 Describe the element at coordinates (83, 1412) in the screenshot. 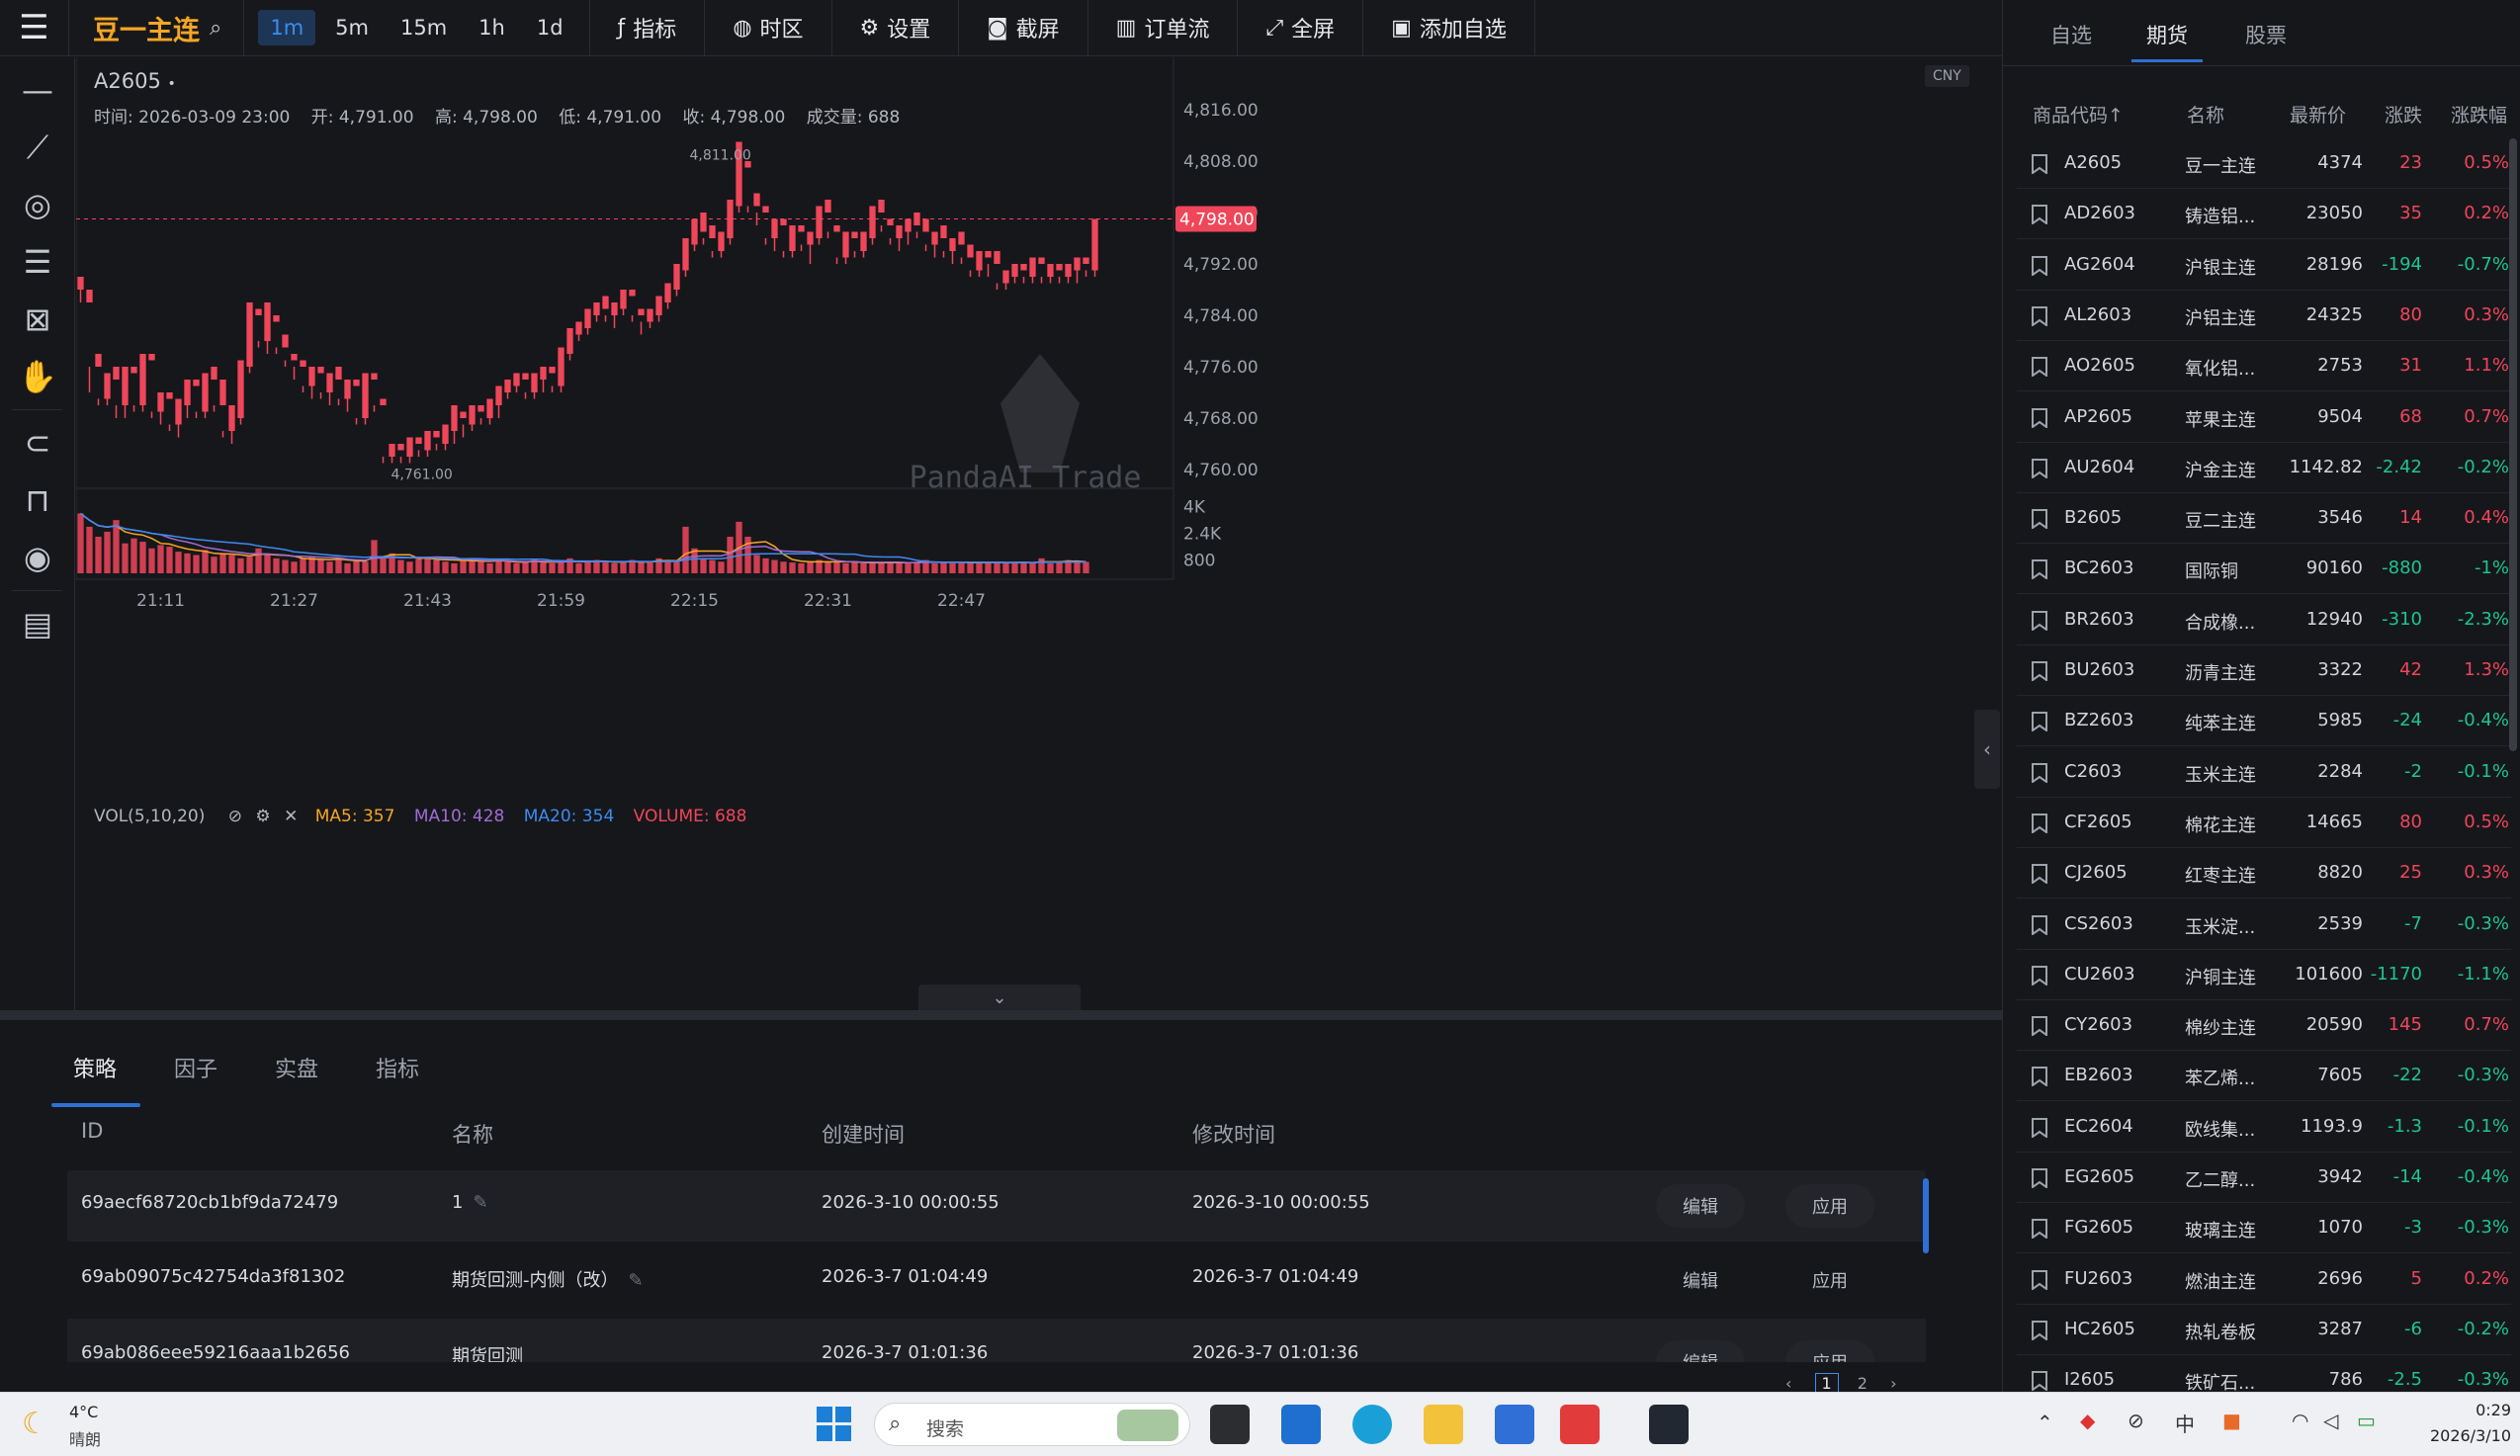

I see `weather-temp: 4°C` at that location.